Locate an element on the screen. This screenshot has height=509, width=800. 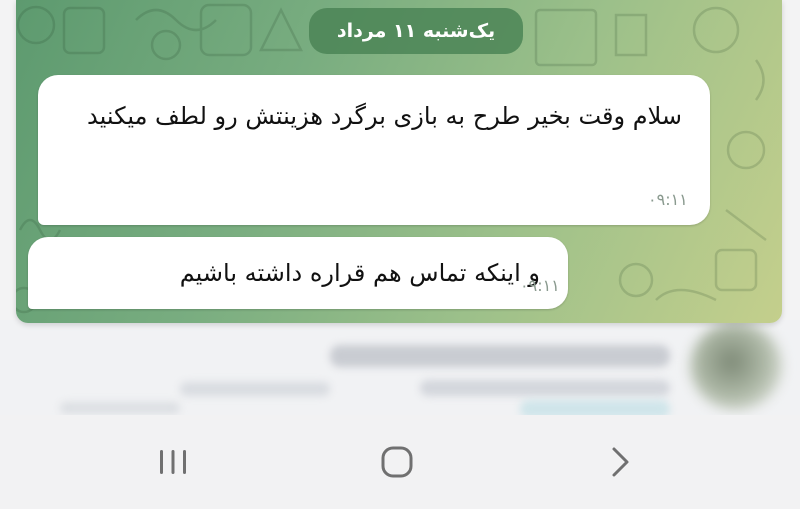
back-icon is located at coordinates (620, 462).